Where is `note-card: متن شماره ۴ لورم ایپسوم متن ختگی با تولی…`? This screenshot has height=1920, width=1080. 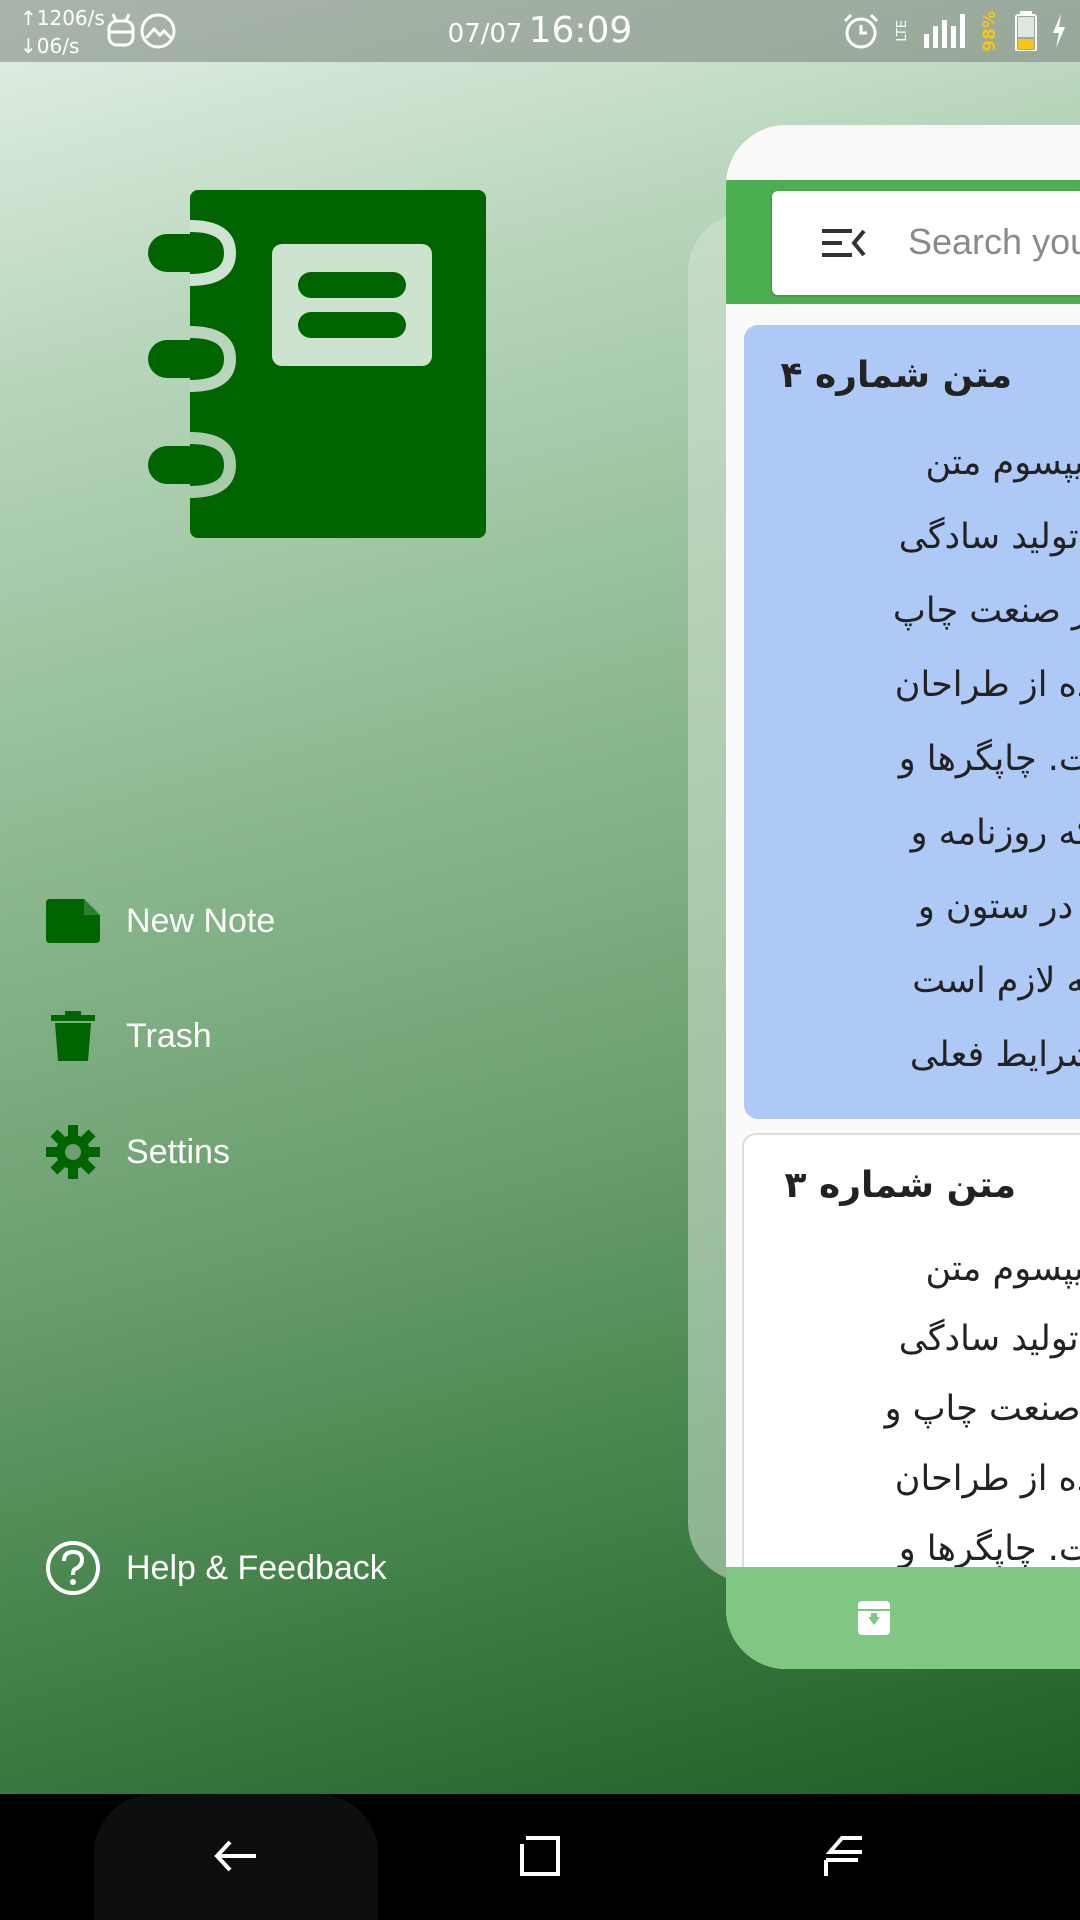
note-card: متن شماره ۴ لورم ایپسوم متن ختگی با تولی… is located at coordinates (912, 722).